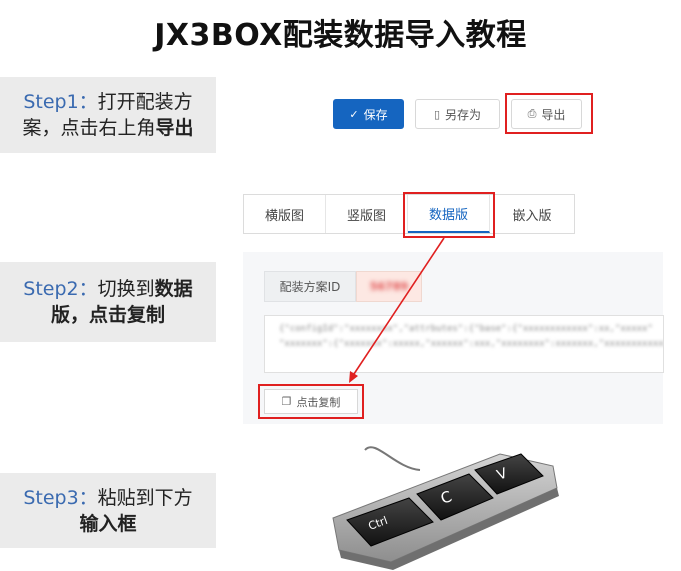 The width and height of the screenshot is (681, 571). I want to click on step-3-box: Step3：粘贴到下方 输入框, so click(108, 510).